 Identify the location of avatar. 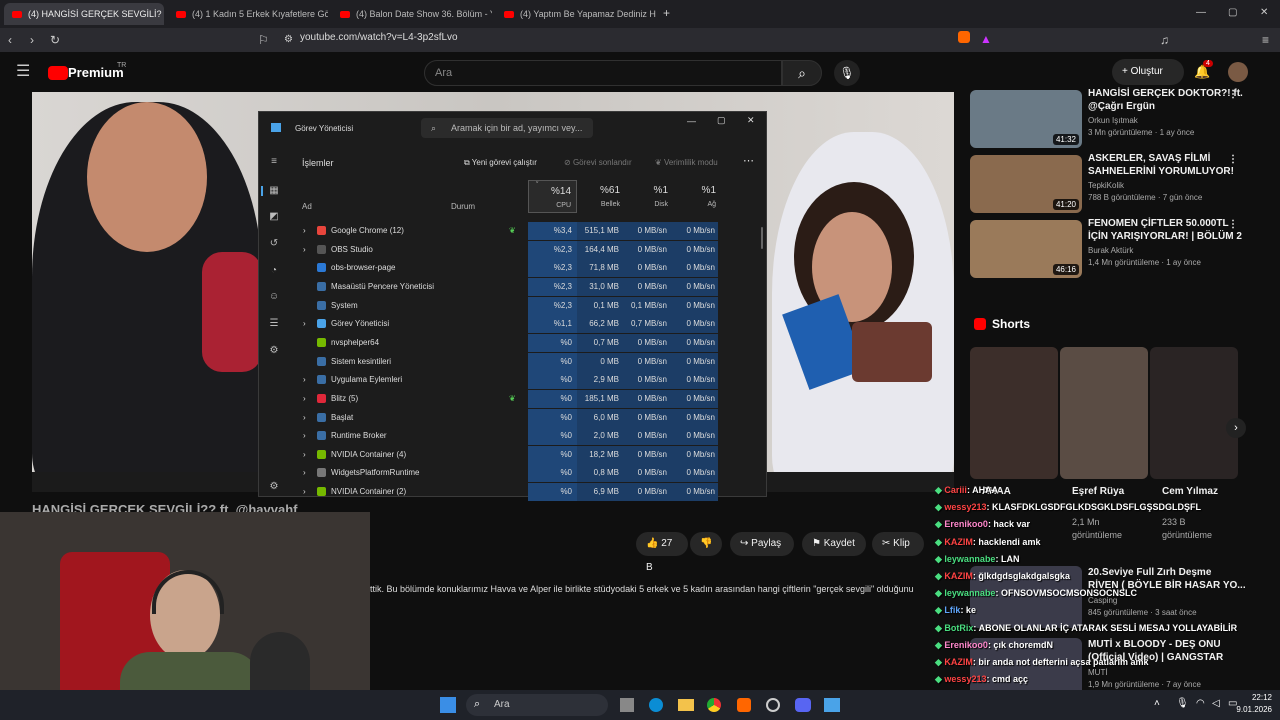
(1238, 72).